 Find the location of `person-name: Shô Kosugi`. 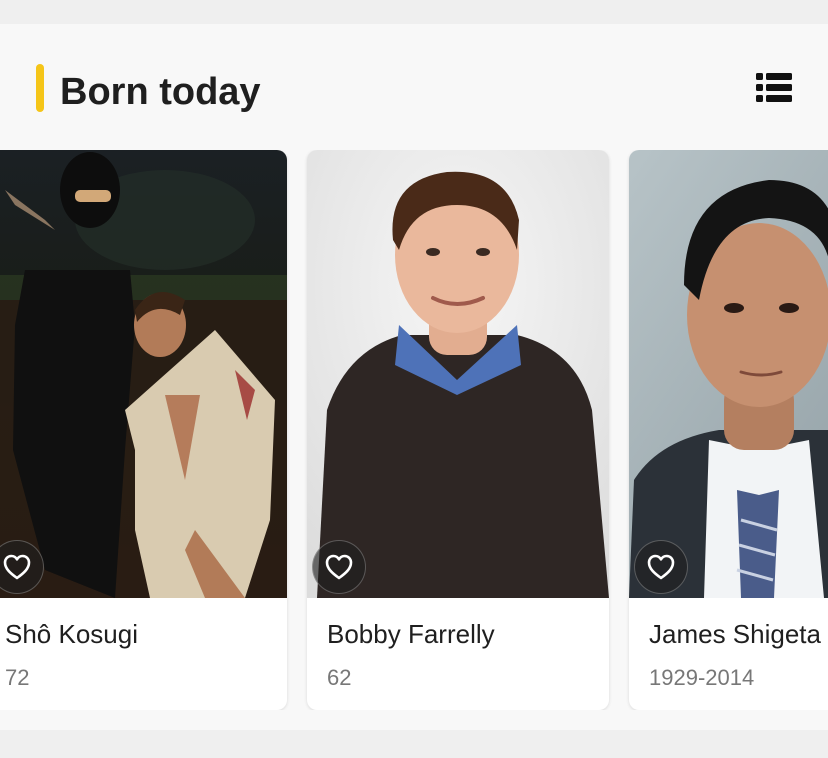

person-name: Shô Kosugi is located at coordinates (71, 634).